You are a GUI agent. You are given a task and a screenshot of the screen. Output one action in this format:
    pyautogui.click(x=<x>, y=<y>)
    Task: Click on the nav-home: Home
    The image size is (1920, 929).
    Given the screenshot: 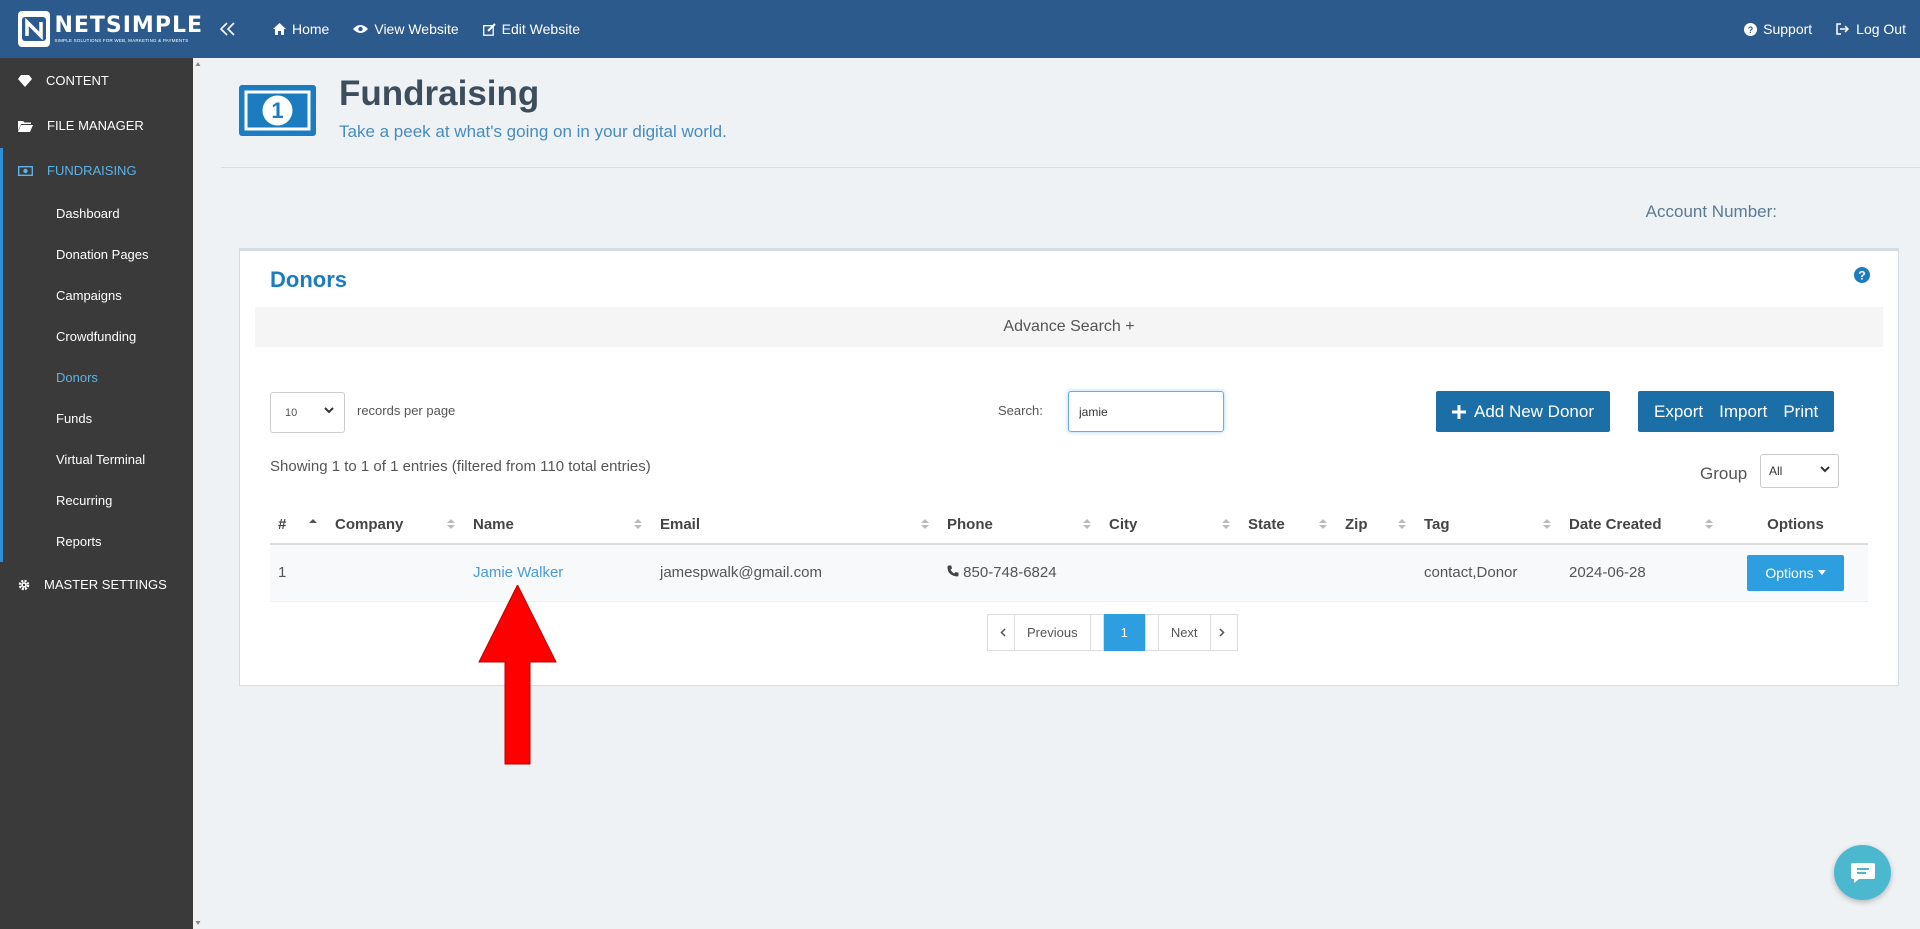 What is the action you would take?
    pyautogui.click(x=301, y=29)
    